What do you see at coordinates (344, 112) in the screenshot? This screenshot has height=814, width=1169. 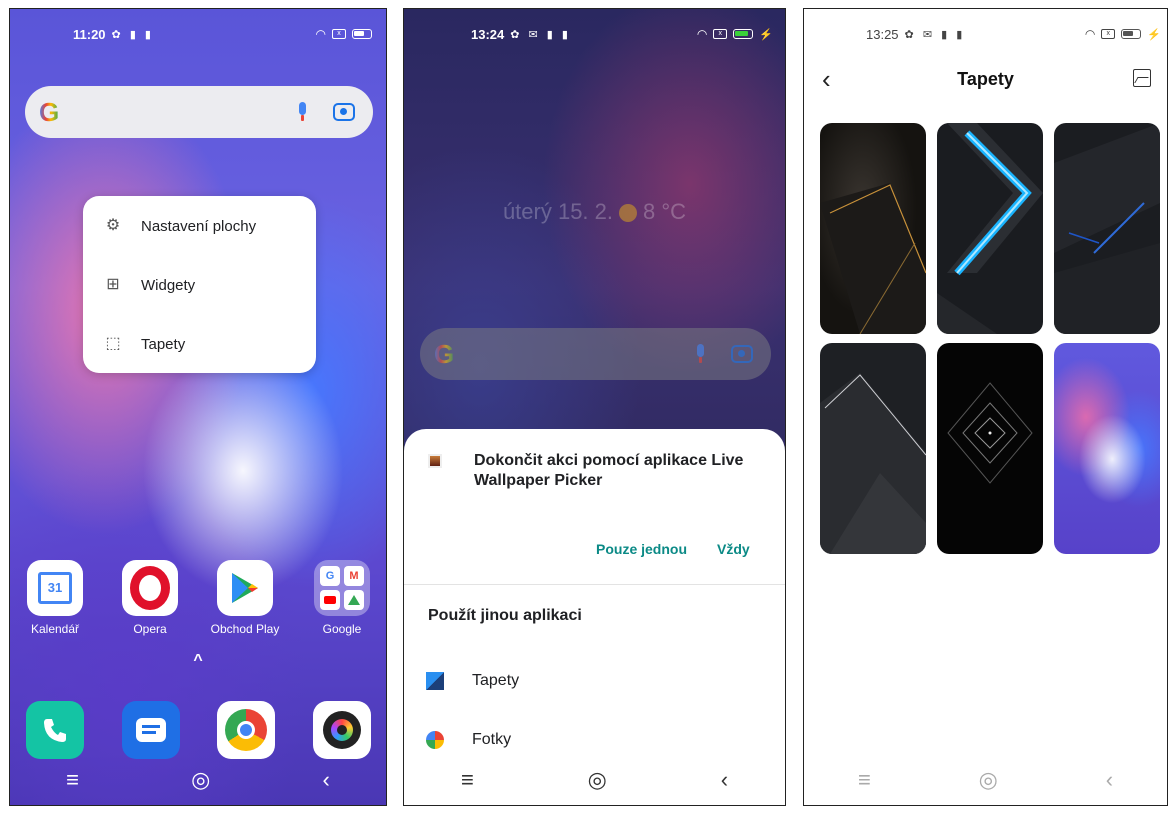 I see `lens-camera-icon` at bounding box center [344, 112].